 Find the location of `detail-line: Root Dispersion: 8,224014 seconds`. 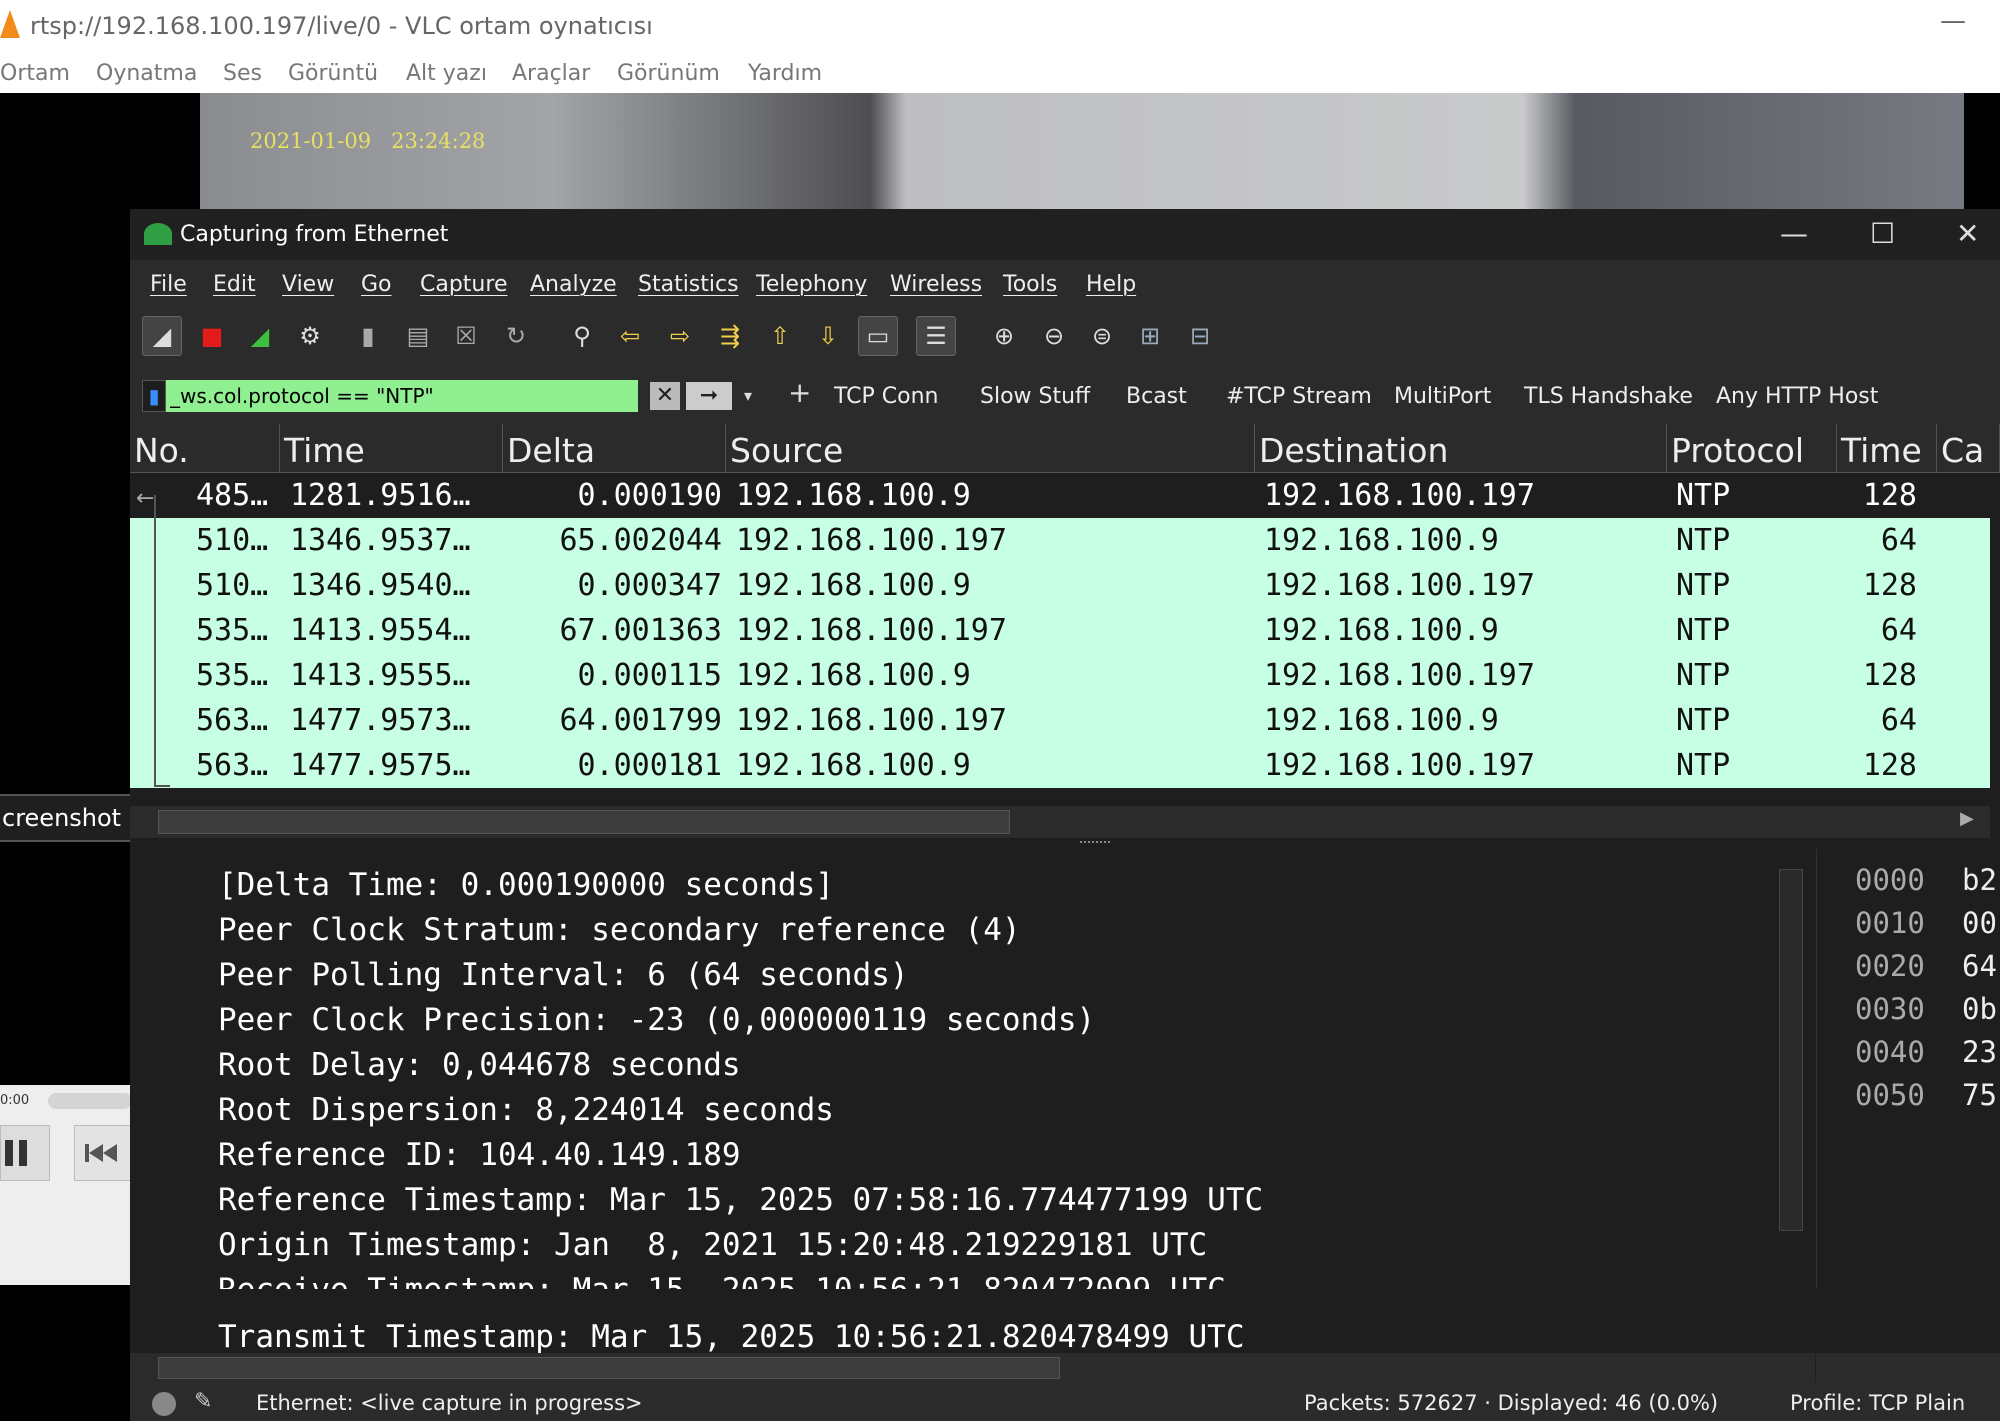

detail-line: Root Dispersion: 8,224014 seconds is located at coordinates (526, 1110).